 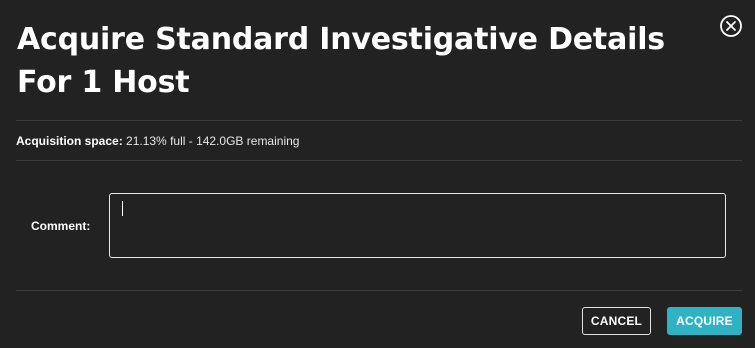 What do you see at coordinates (616, 321) in the screenshot?
I see `cancel-button: CANCEL` at bounding box center [616, 321].